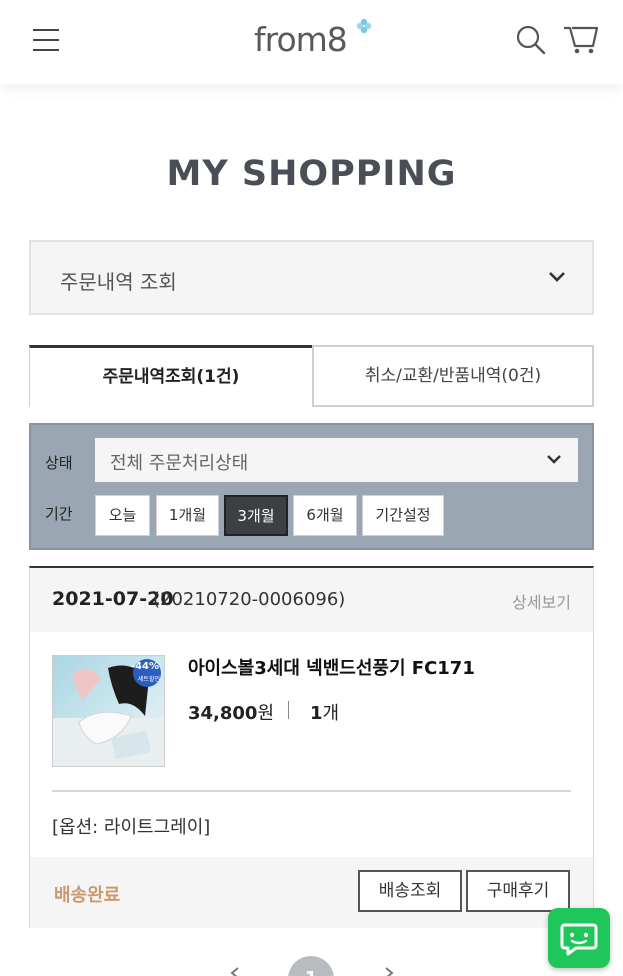 The width and height of the screenshot is (623, 976). I want to click on chat-icon, so click(579, 939).